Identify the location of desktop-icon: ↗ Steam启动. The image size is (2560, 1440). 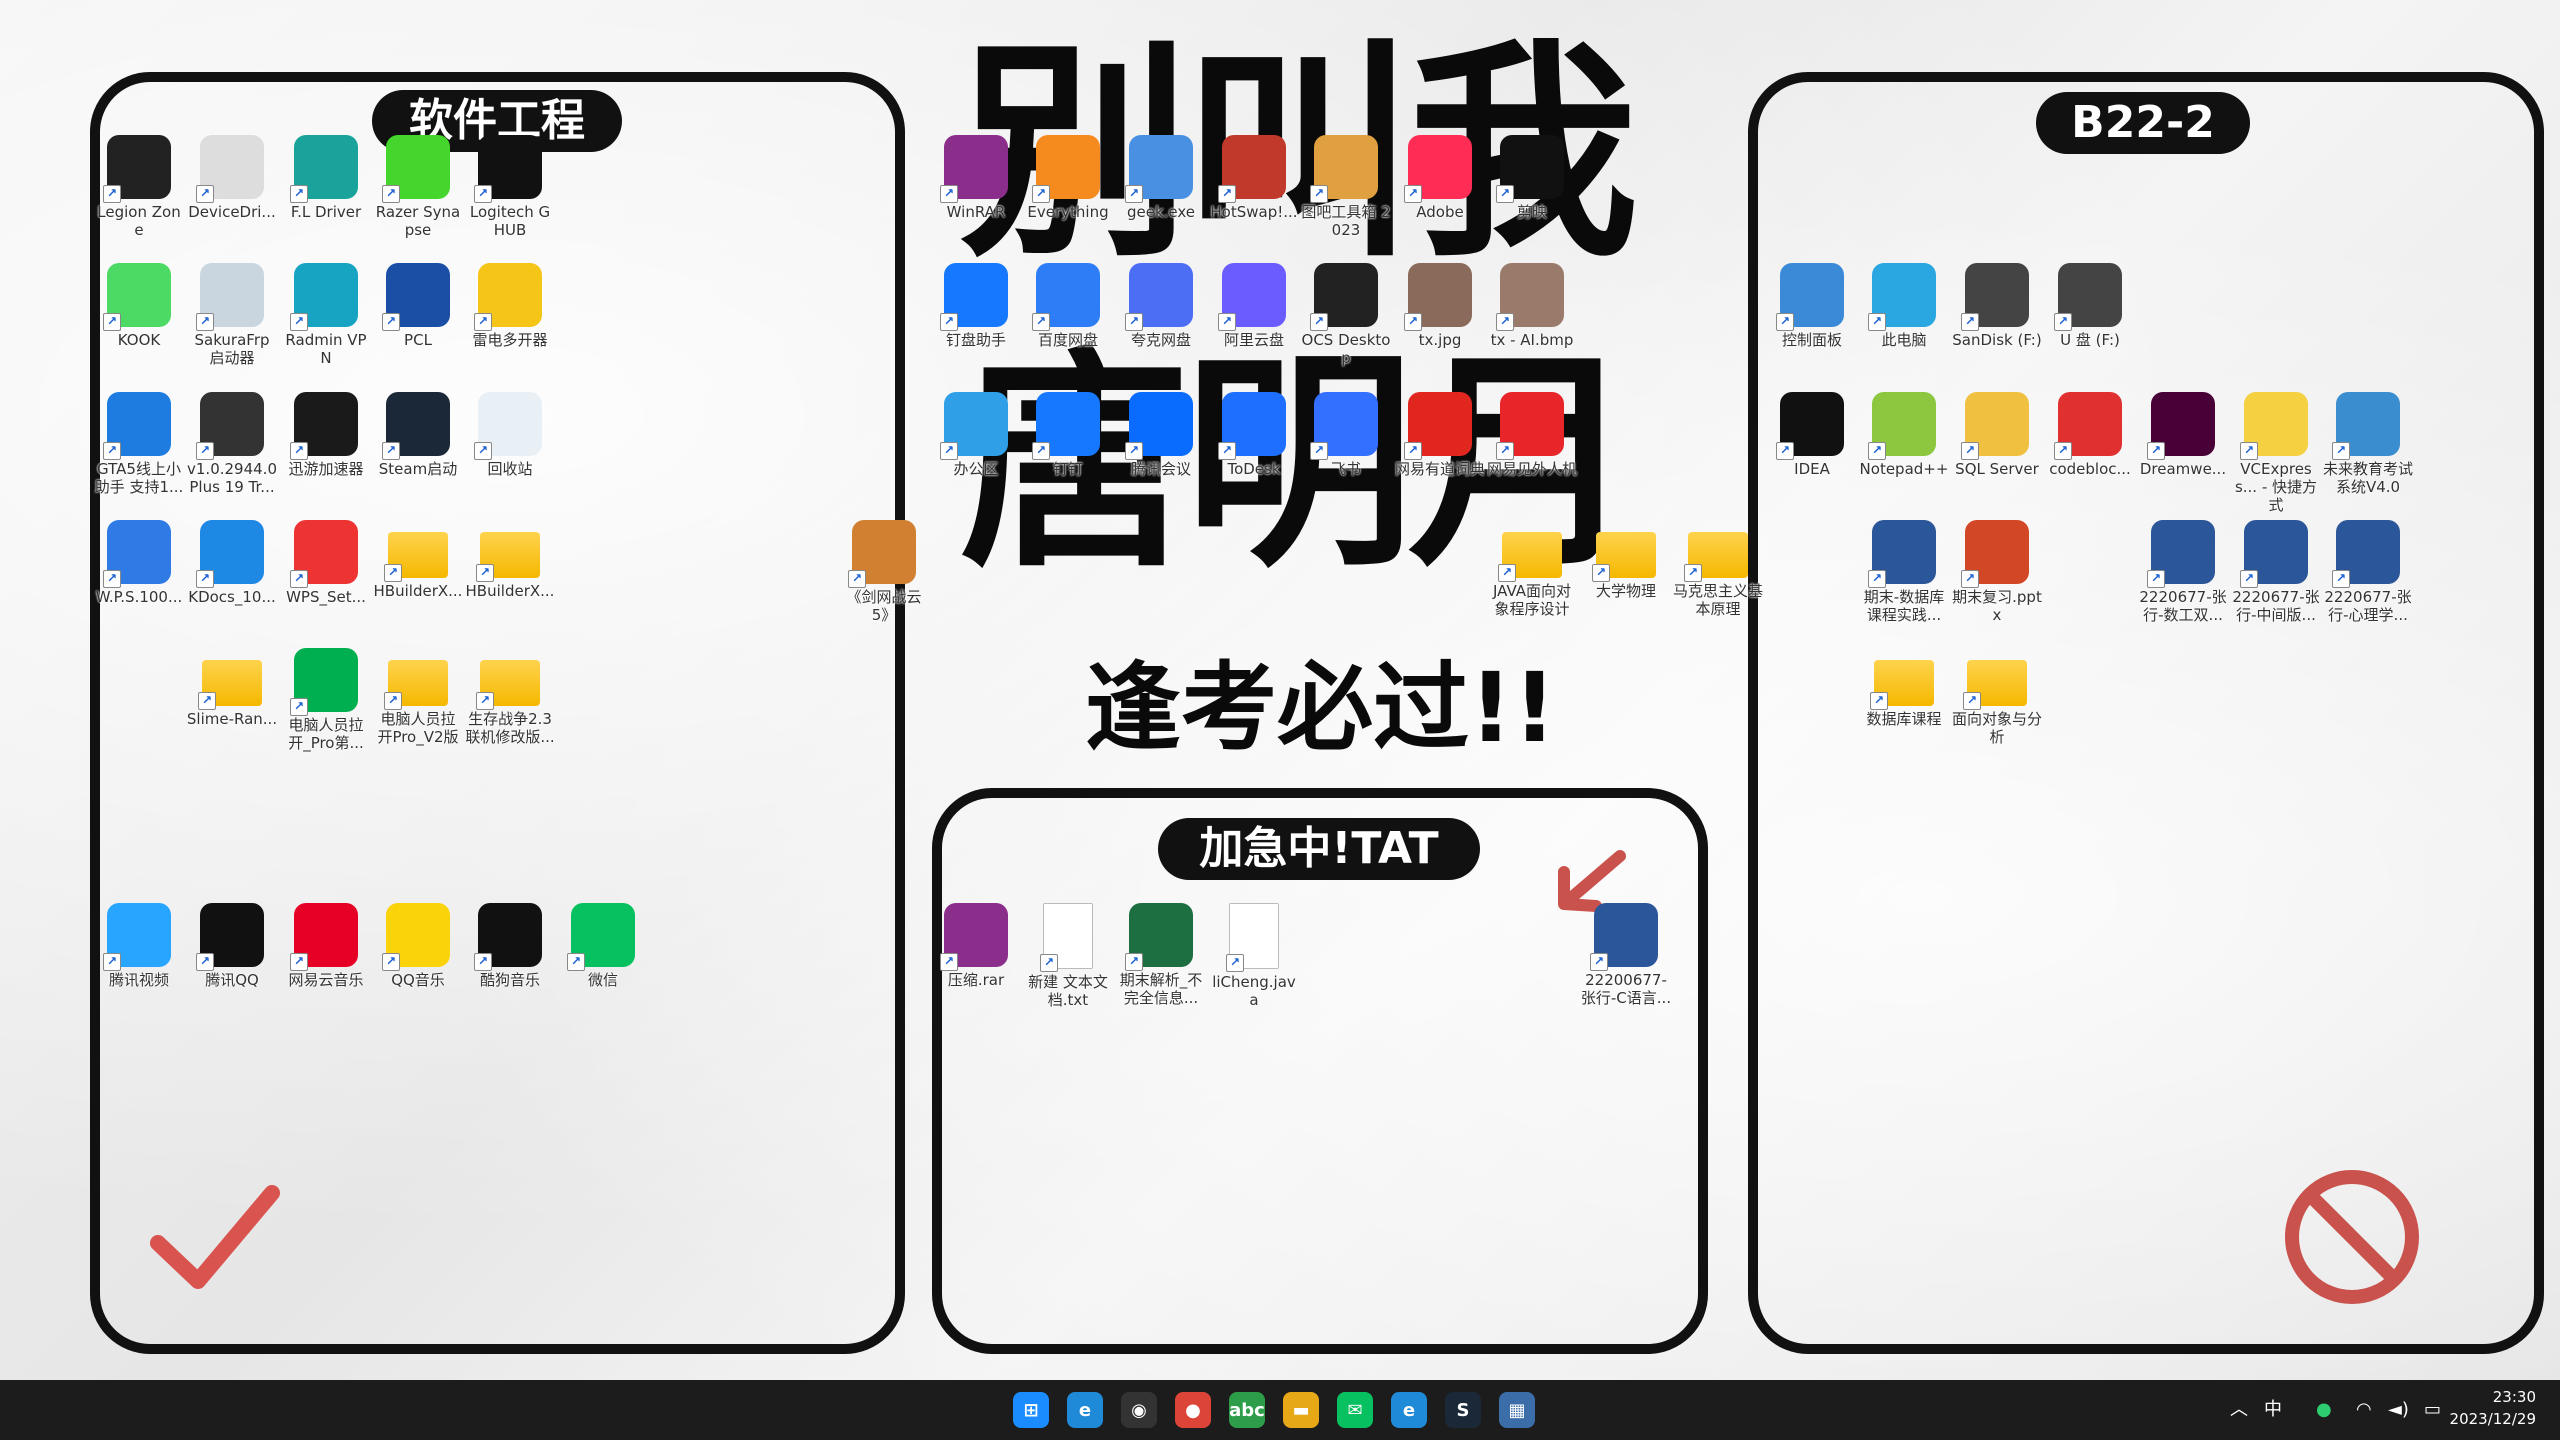
(418, 457).